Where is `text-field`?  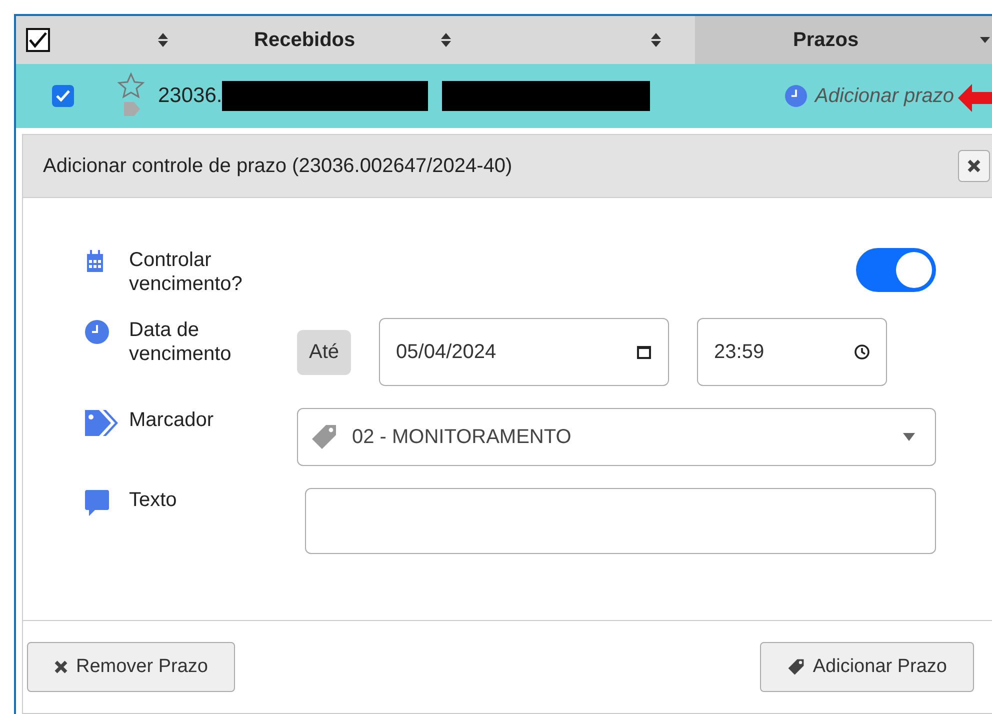
text-field is located at coordinates (620, 521).